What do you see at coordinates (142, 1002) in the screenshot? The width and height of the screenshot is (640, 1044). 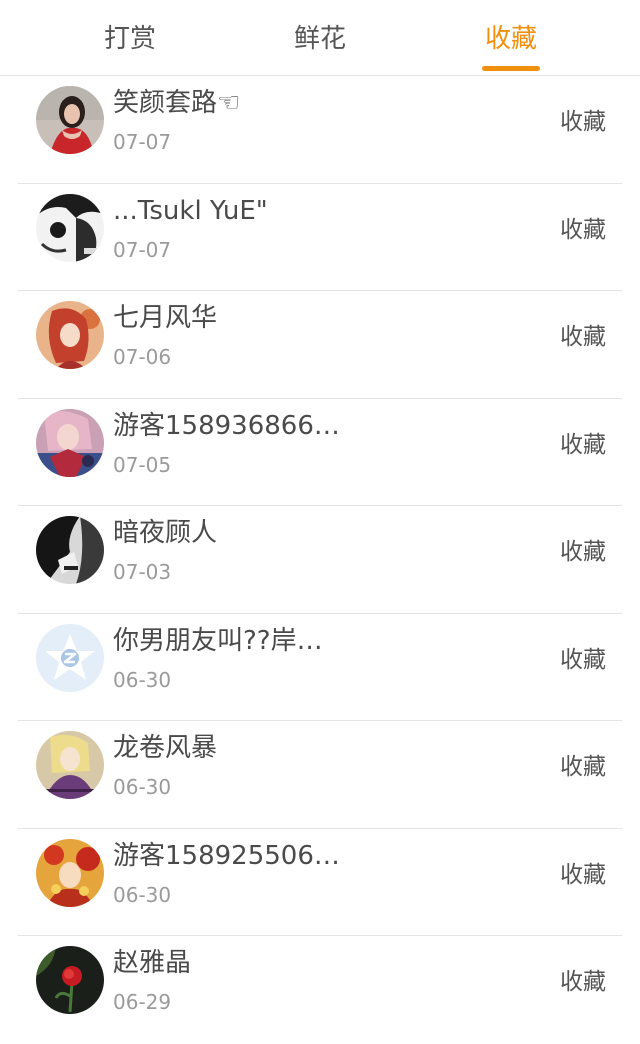 I see `date: 06-29` at bounding box center [142, 1002].